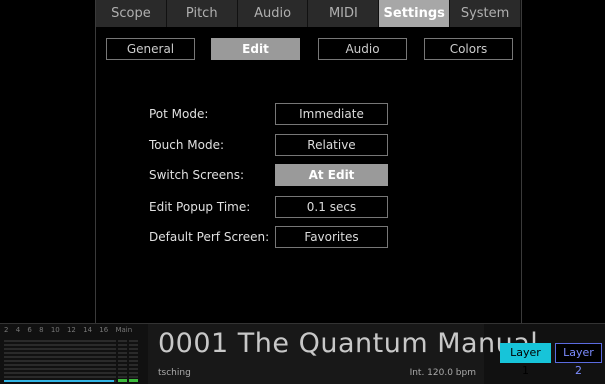 This screenshot has height=384, width=605. What do you see at coordinates (331, 145) in the screenshot?
I see `touch-mode-value: Relative` at bounding box center [331, 145].